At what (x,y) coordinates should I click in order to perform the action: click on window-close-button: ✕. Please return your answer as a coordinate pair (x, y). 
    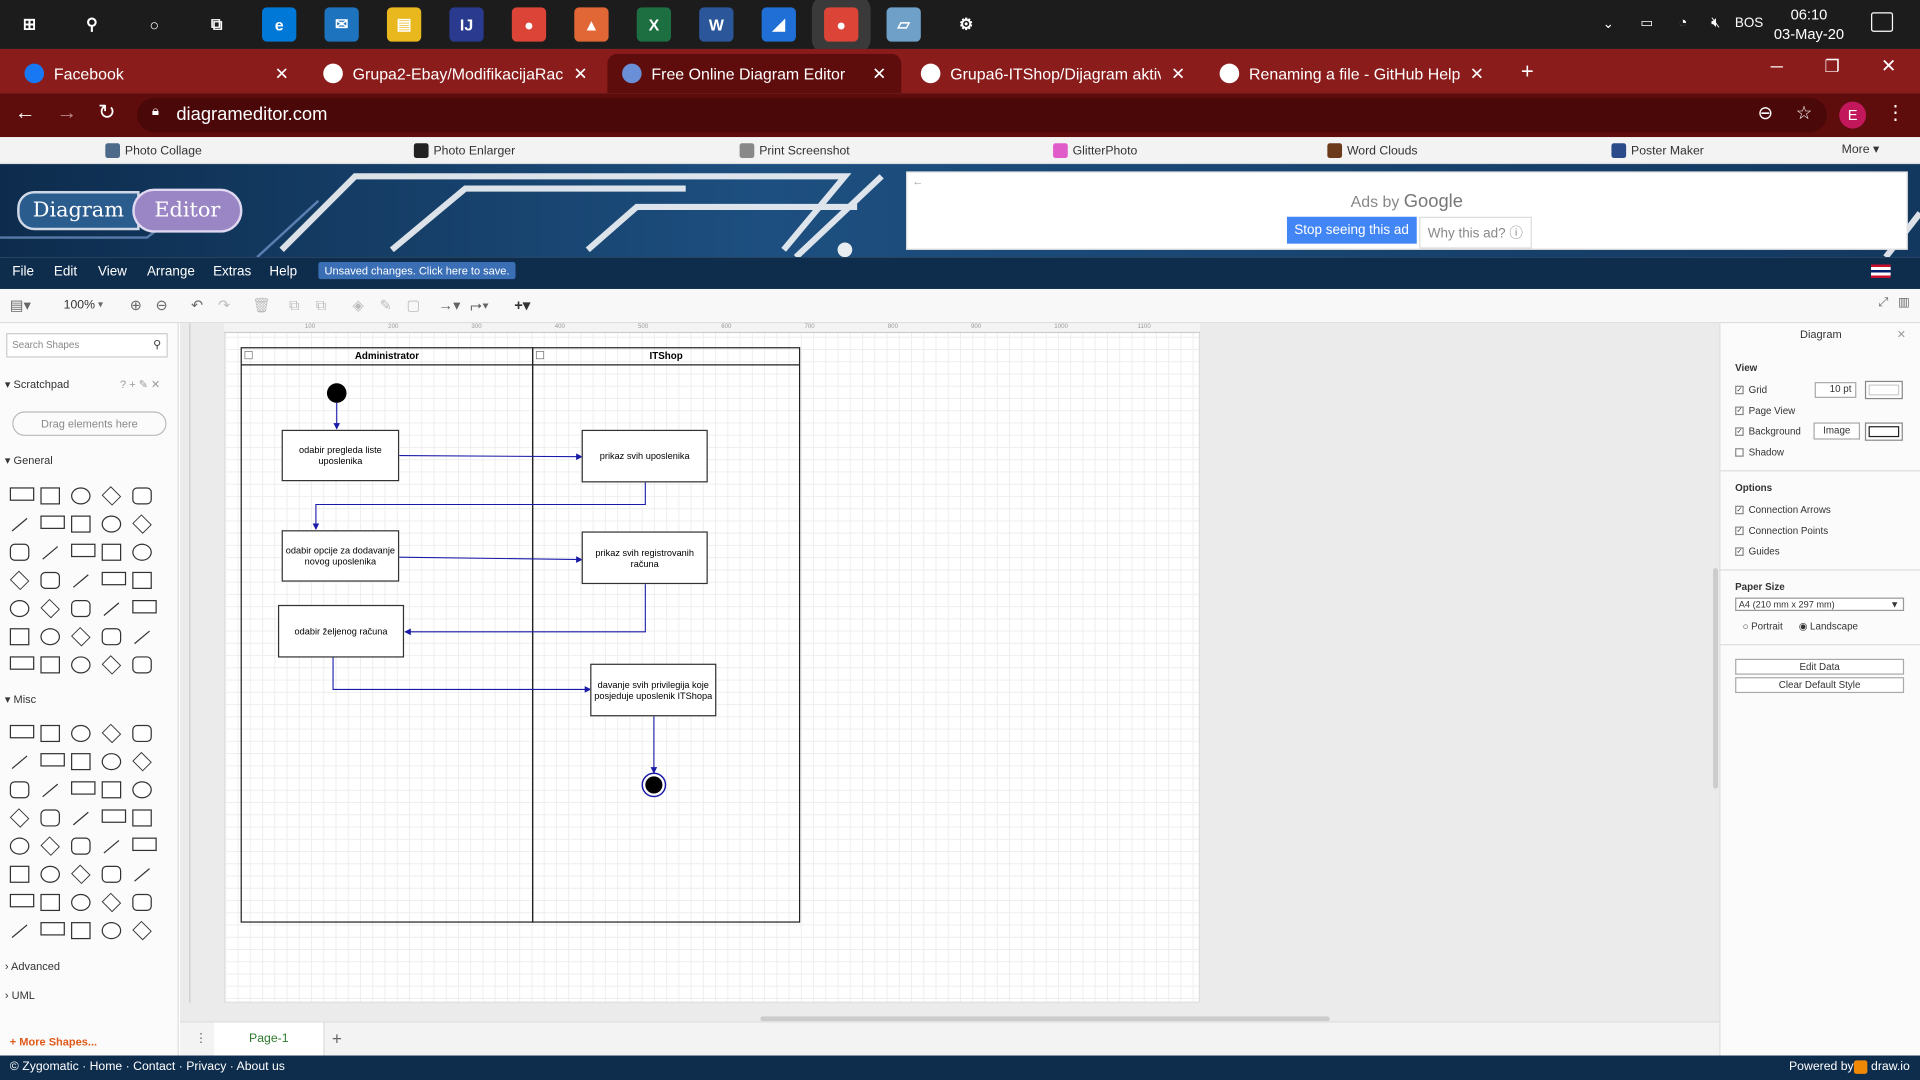
    Looking at the image, I should click on (1888, 66).